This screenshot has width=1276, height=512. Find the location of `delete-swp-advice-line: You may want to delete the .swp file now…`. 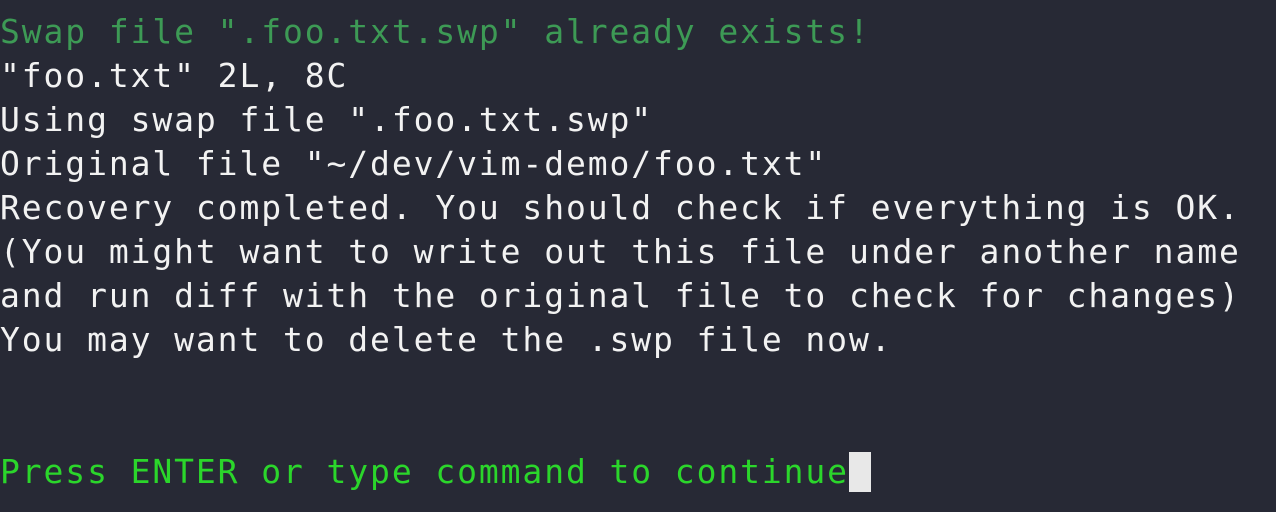

delete-swp-advice-line: You may want to delete the .swp file now… is located at coordinates (446, 339).